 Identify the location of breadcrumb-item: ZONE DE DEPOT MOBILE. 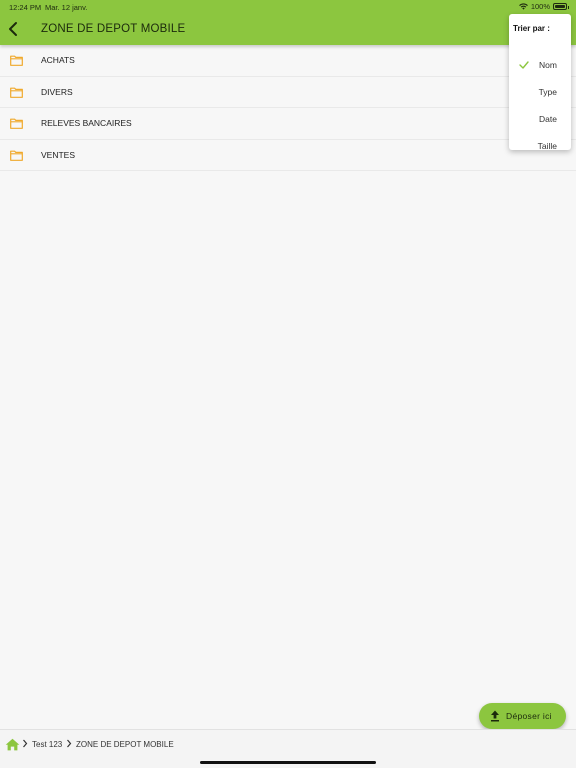
(125, 744).